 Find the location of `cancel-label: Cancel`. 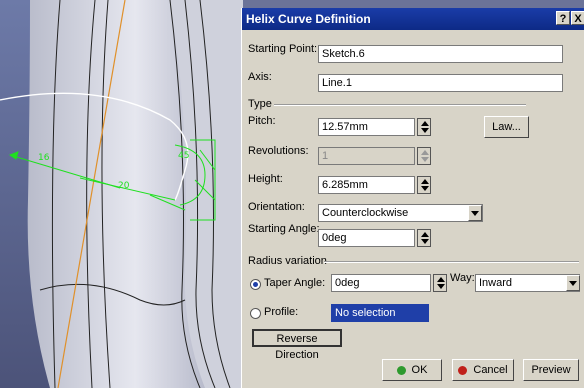

cancel-label: Cancel is located at coordinates (490, 370).